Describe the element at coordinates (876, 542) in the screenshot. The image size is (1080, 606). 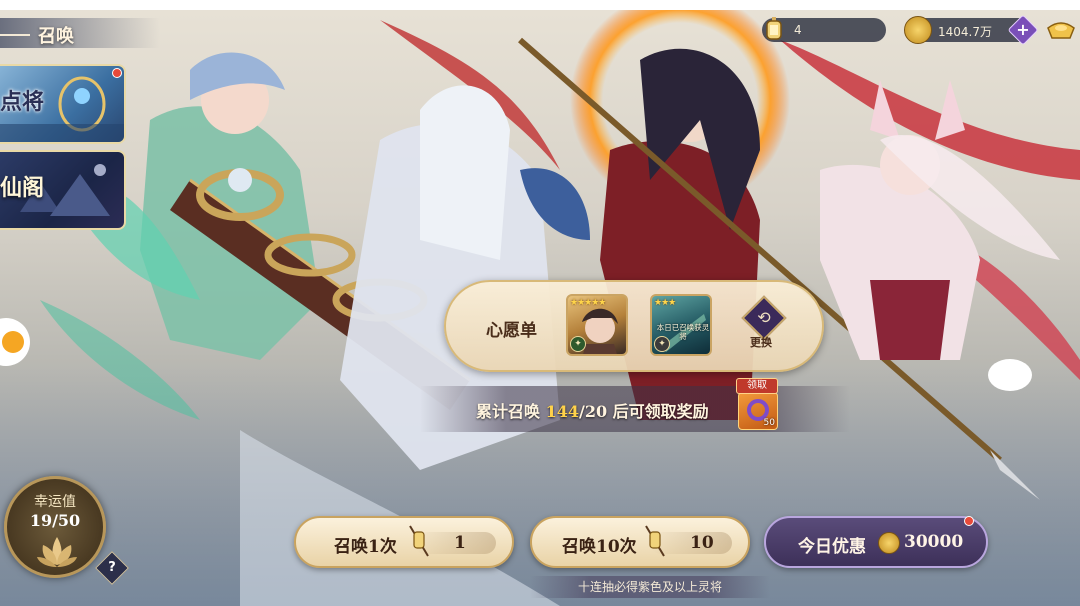
I see `daily-deal-button: 今日优惠 30000` at that location.